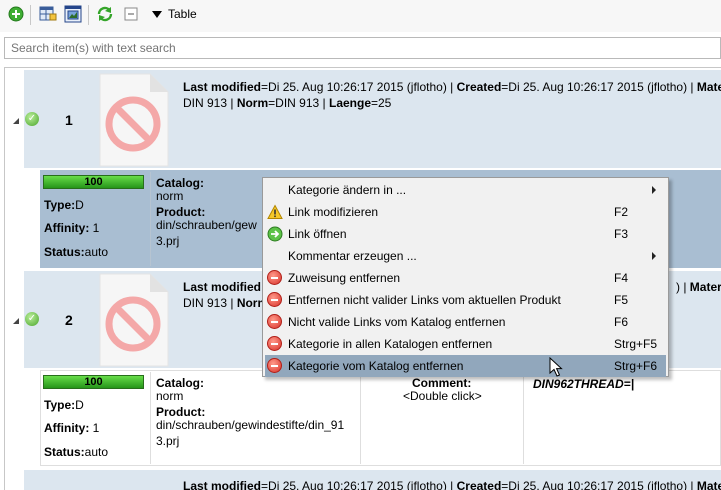  What do you see at coordinates (556, 366) in the screenshot?
I see `mouse-cursor-icon` at bounding box center [556, 366].